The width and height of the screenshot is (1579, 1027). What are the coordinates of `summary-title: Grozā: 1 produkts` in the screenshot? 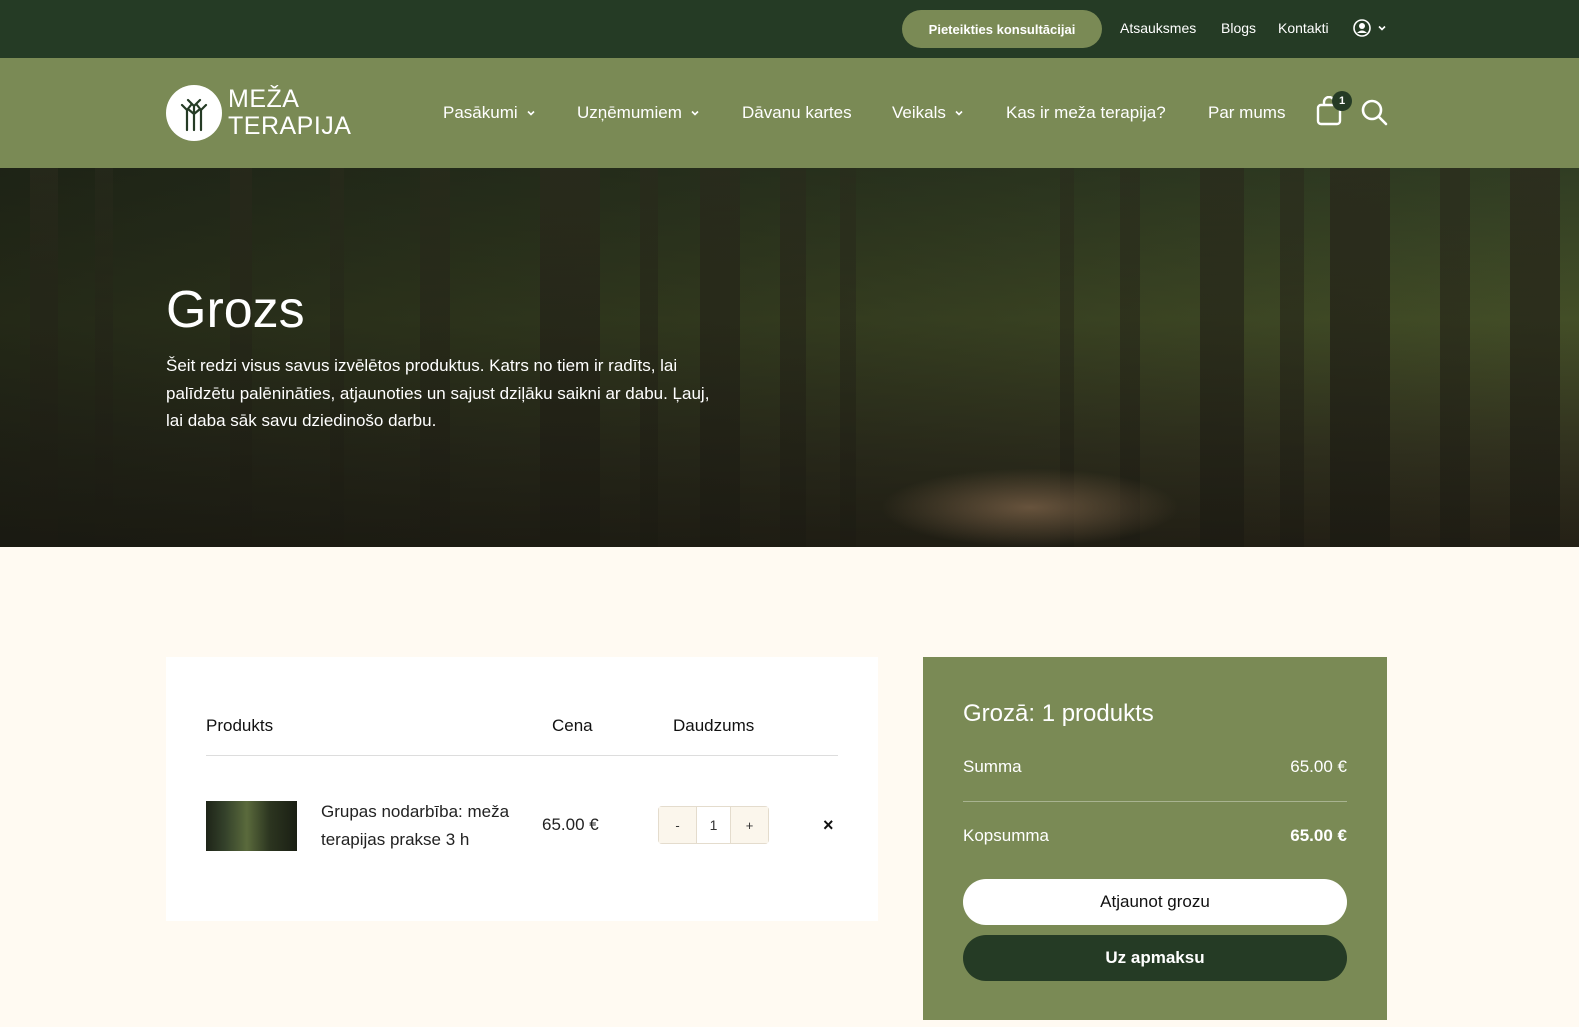 It's located at (1058, 713).